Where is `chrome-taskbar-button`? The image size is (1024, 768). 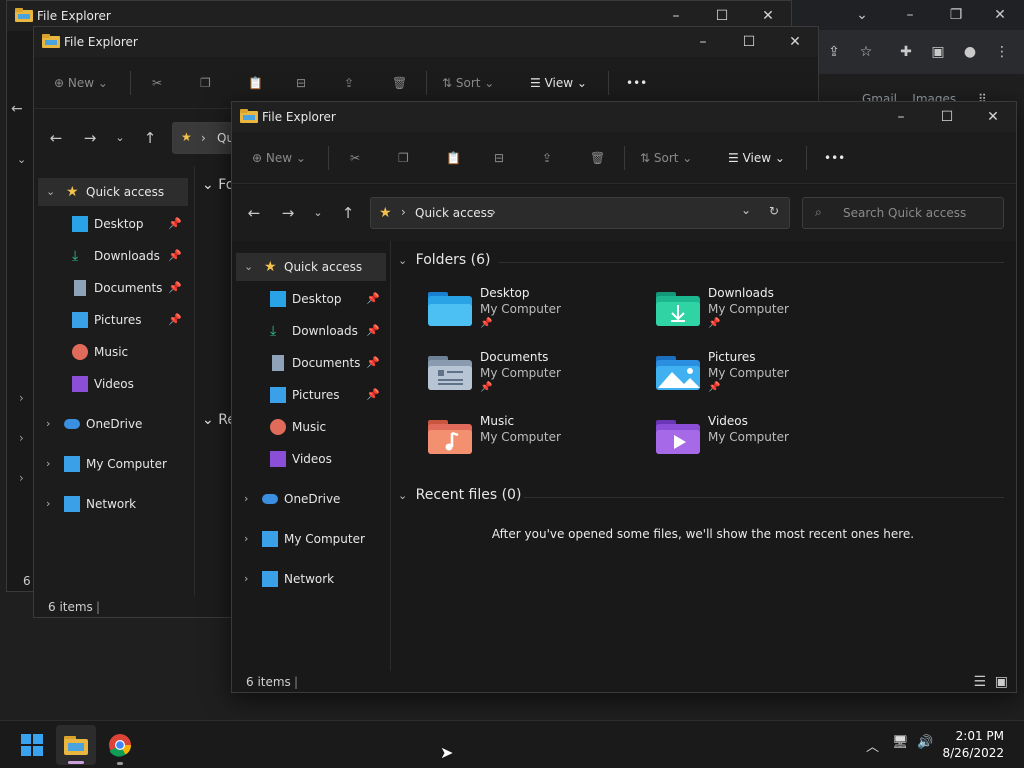
chrome-taskbar-button is located at coordinates (120, 745).